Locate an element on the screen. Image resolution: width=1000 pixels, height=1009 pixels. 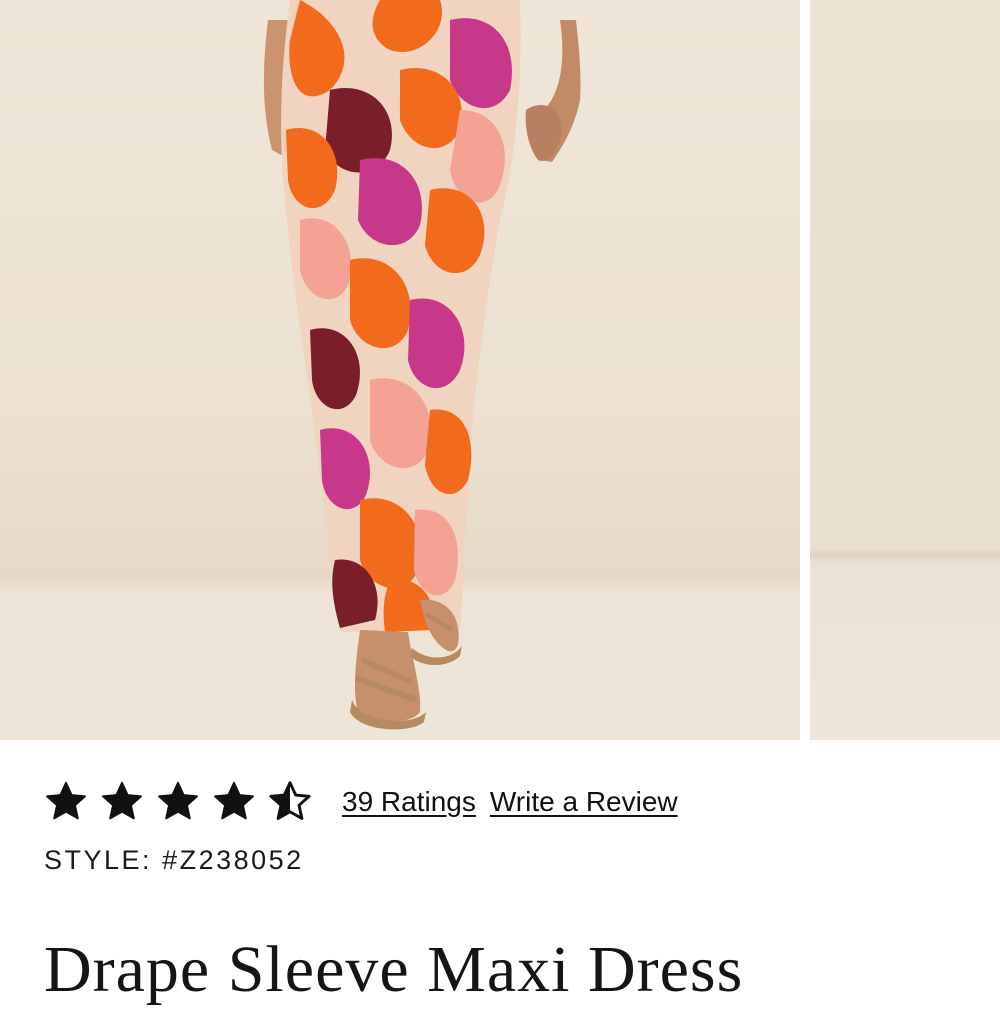
style-label: STYLE: is located at coordinates (98, 860).